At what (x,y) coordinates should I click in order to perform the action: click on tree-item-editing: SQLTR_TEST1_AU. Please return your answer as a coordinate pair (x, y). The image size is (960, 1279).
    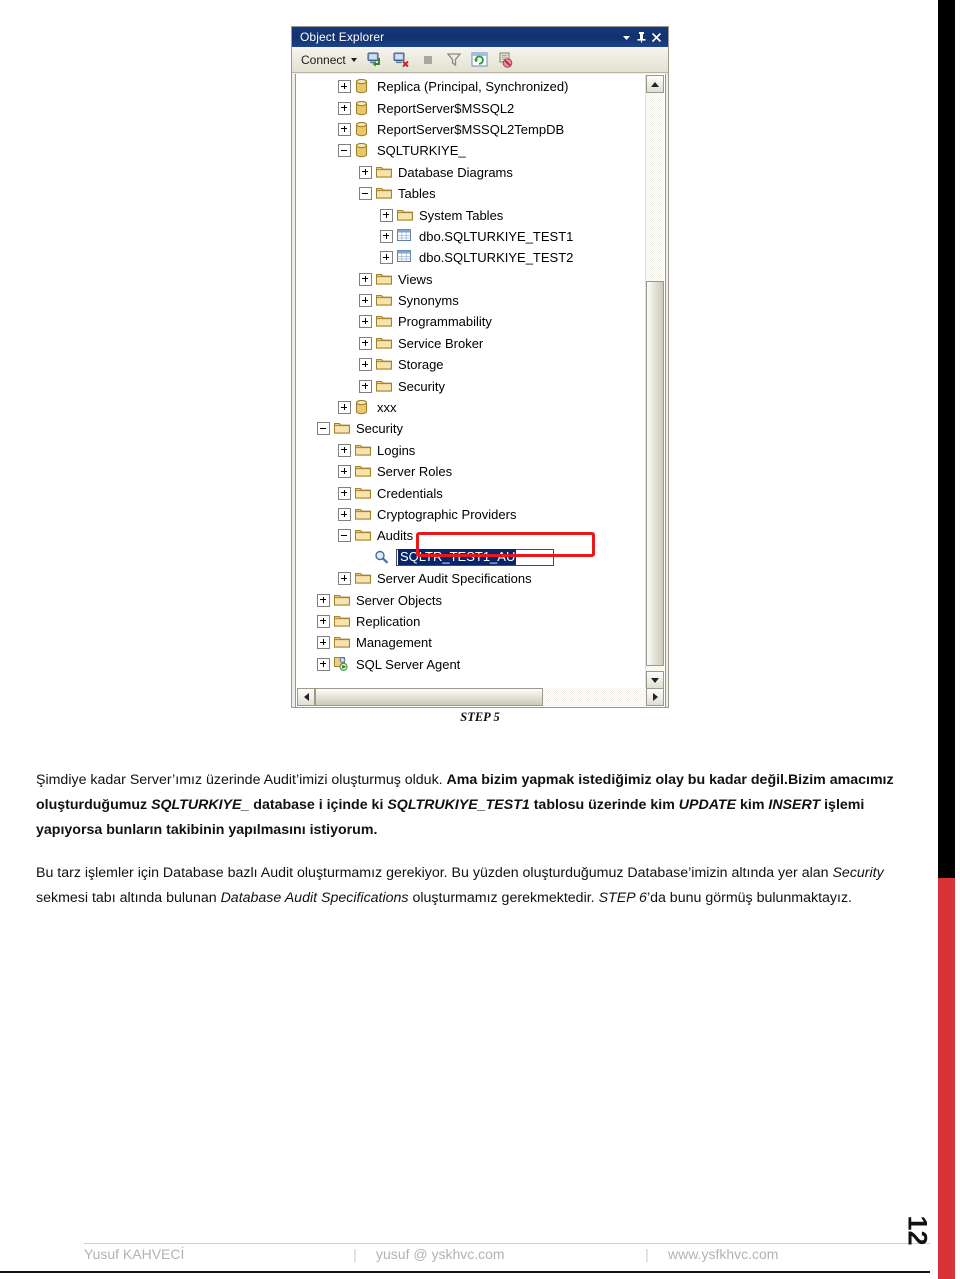
    Looking at the image, I should click on (469, 557).